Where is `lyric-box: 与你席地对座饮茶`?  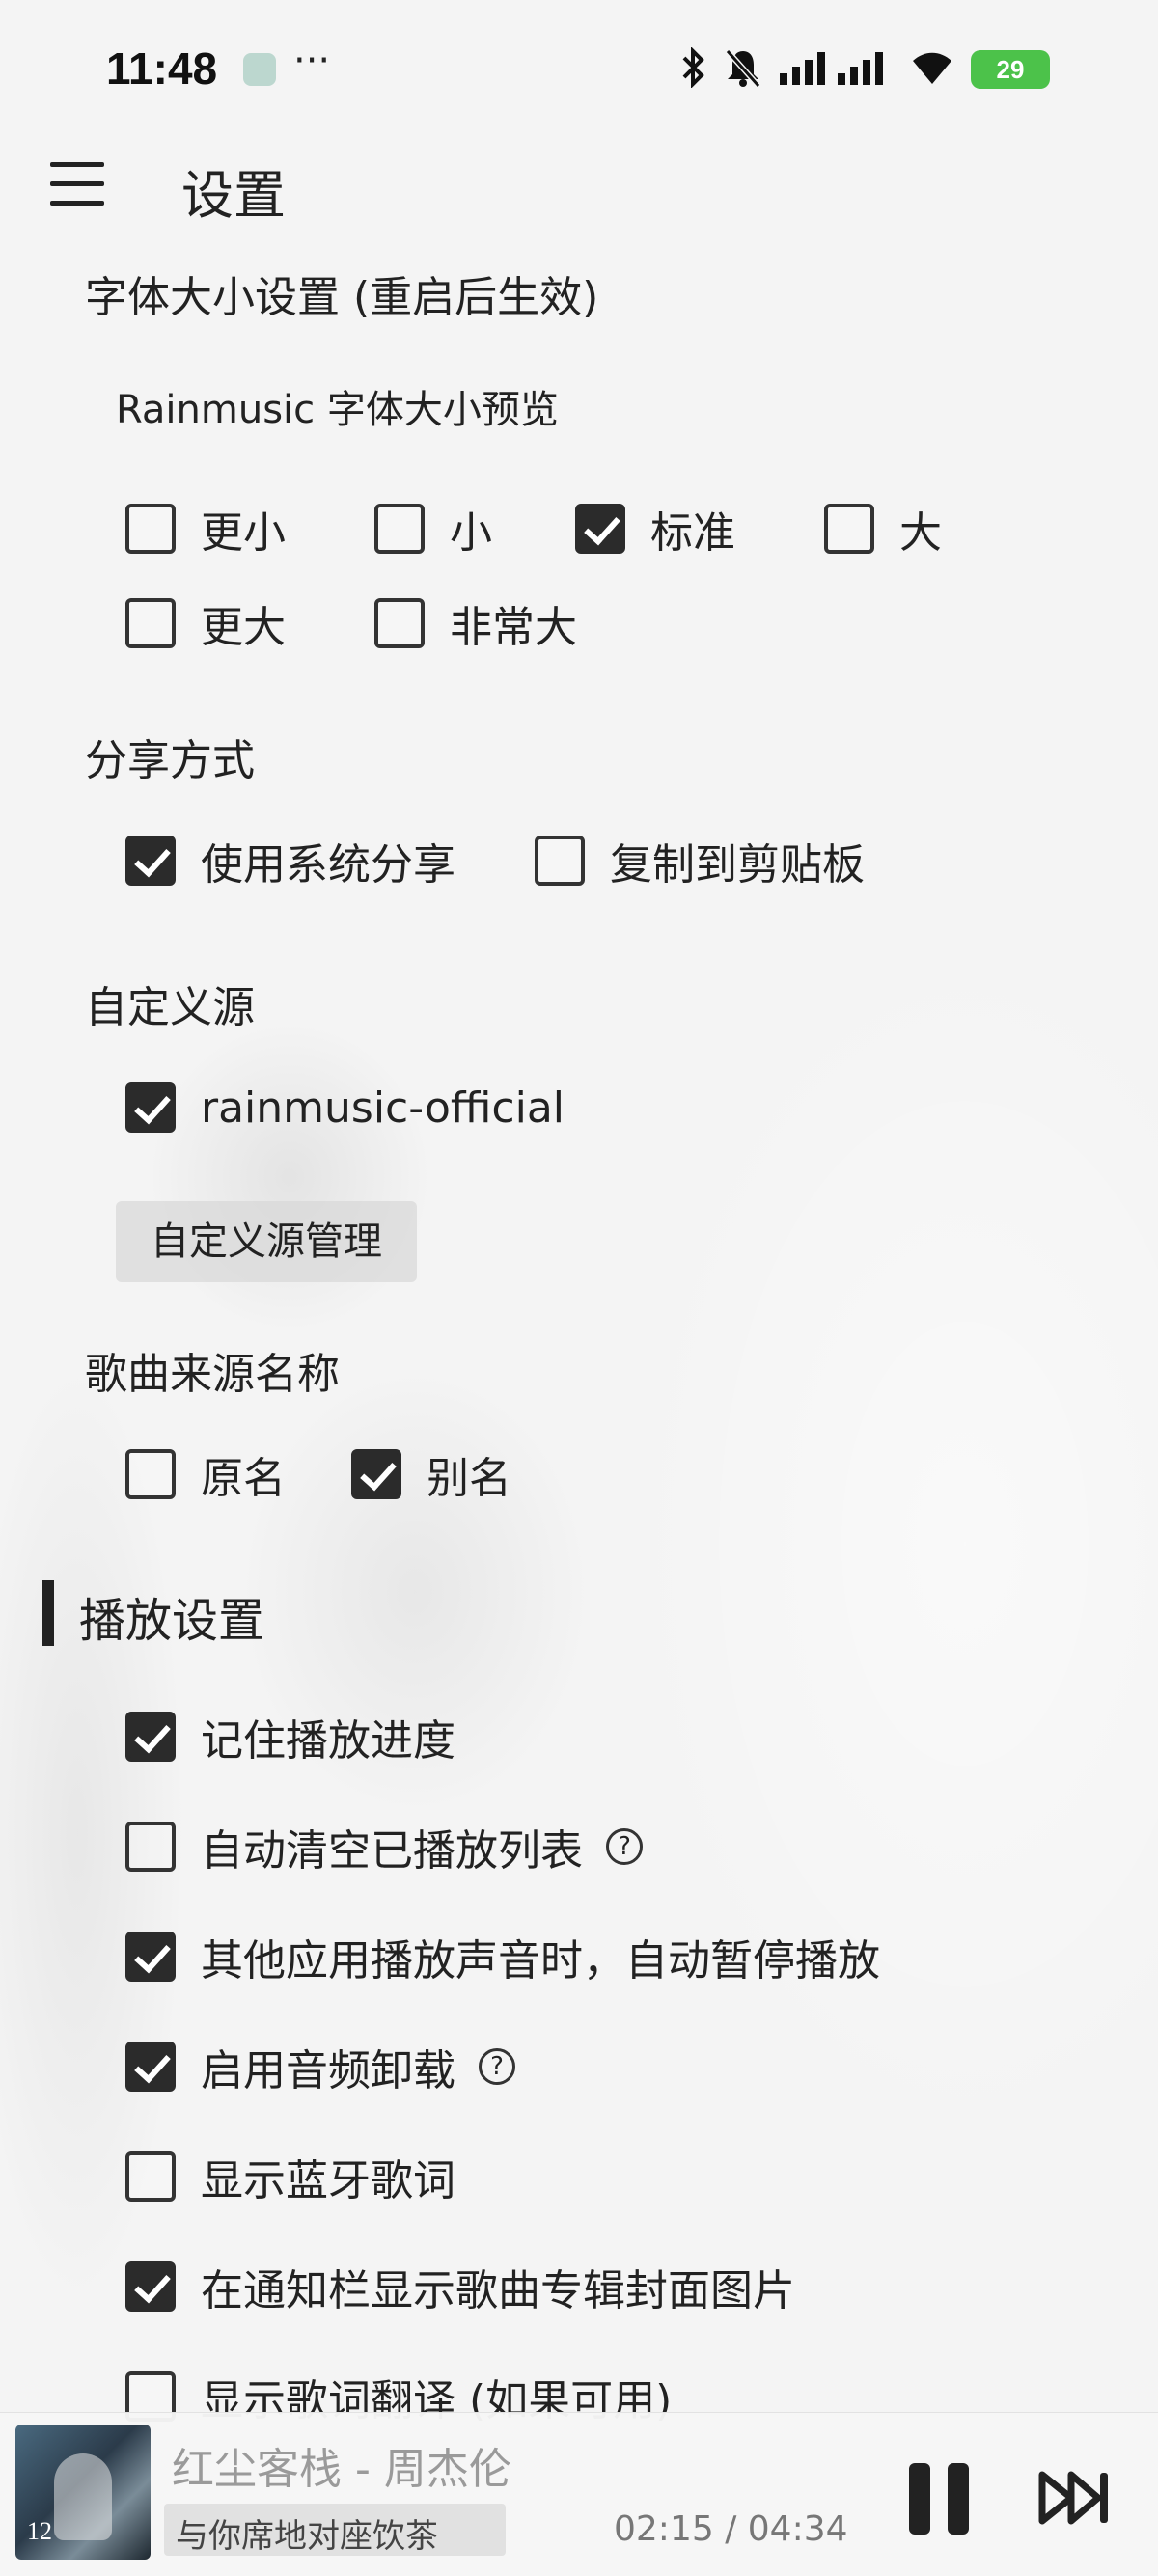
lyric-box: 与你席地对座饮茶 is located at coordinates (335, 2530).